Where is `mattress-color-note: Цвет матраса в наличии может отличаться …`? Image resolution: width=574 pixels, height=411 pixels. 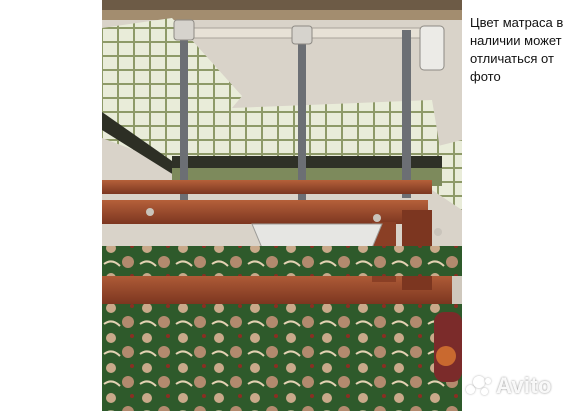 mattress-color-note: Цвет матраса в наличии может отличаться … is located at coordinates (521, 50).